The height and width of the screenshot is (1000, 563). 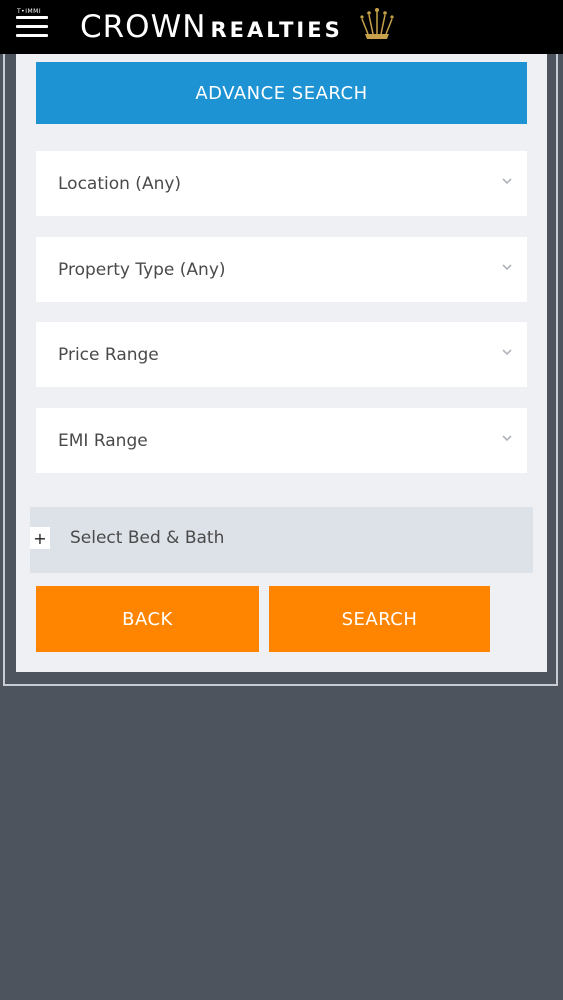 What do you see at coordinates (281, 93) in the screenshot?
I see `advance-search-header: ADVANCE SEARCH` at bounding box center [281, 93].